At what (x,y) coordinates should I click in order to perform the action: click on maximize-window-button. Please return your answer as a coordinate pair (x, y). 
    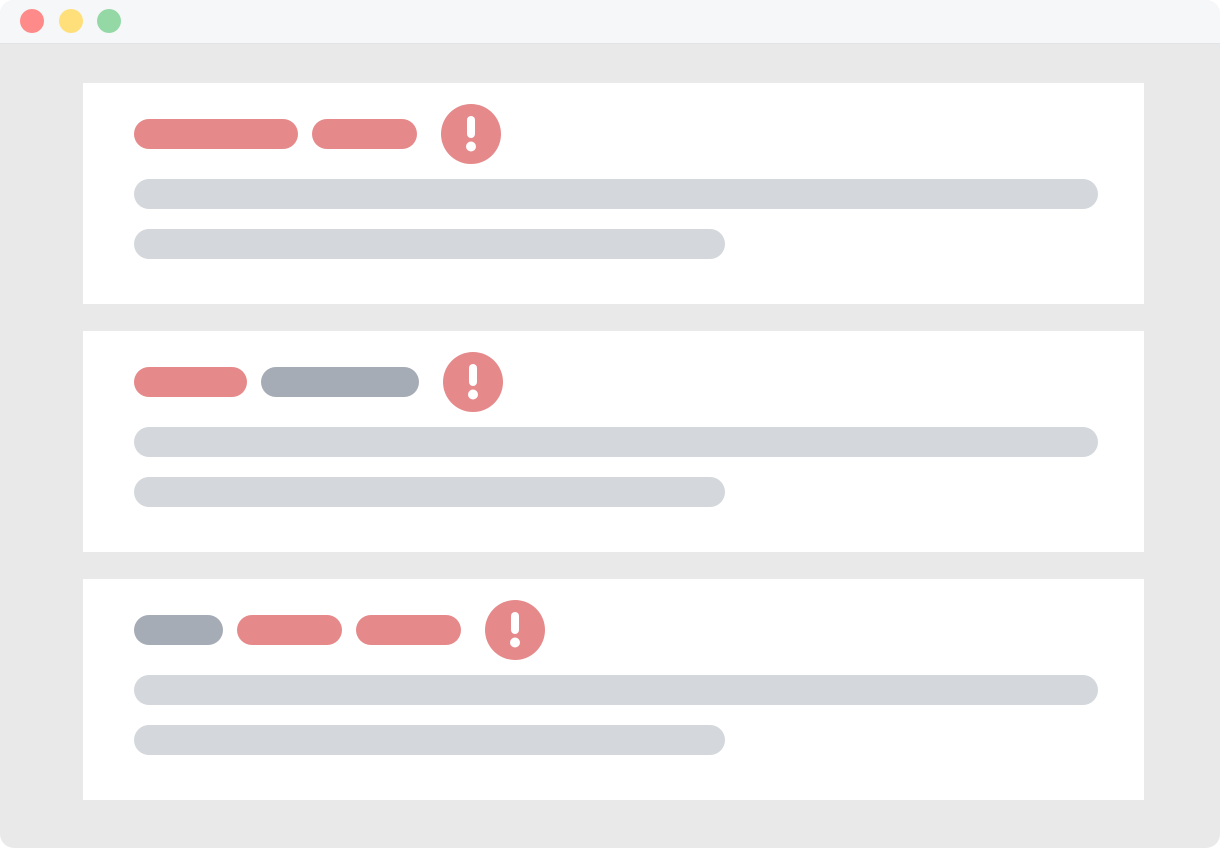
    Looking at the image, I should click on (109, 21).